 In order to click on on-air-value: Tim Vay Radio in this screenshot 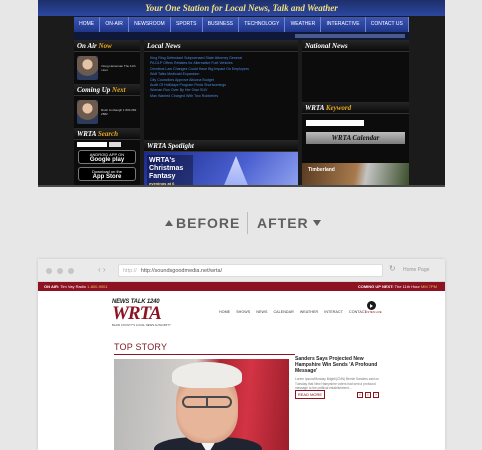, I will do `click(73, 286)`.